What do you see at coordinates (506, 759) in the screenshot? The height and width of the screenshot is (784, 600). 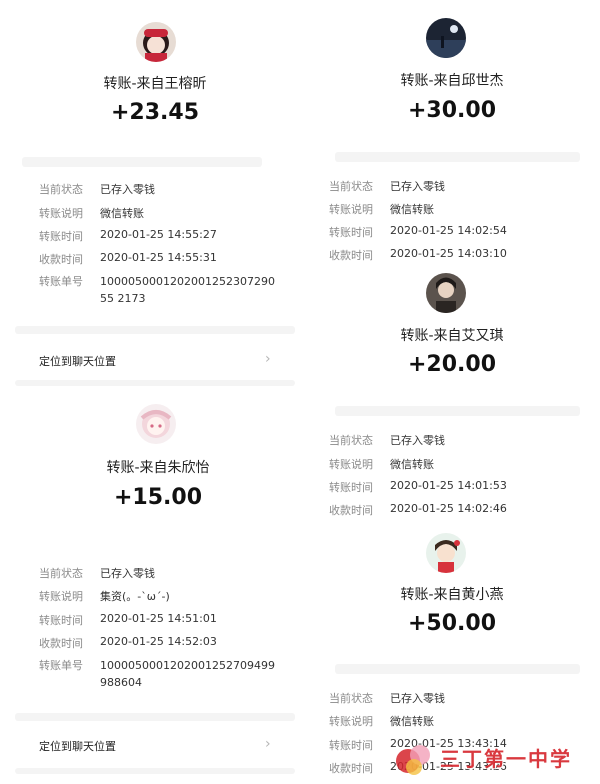 I see `watermark-text: 三丁第一中学` at bounding box center [506, 759].